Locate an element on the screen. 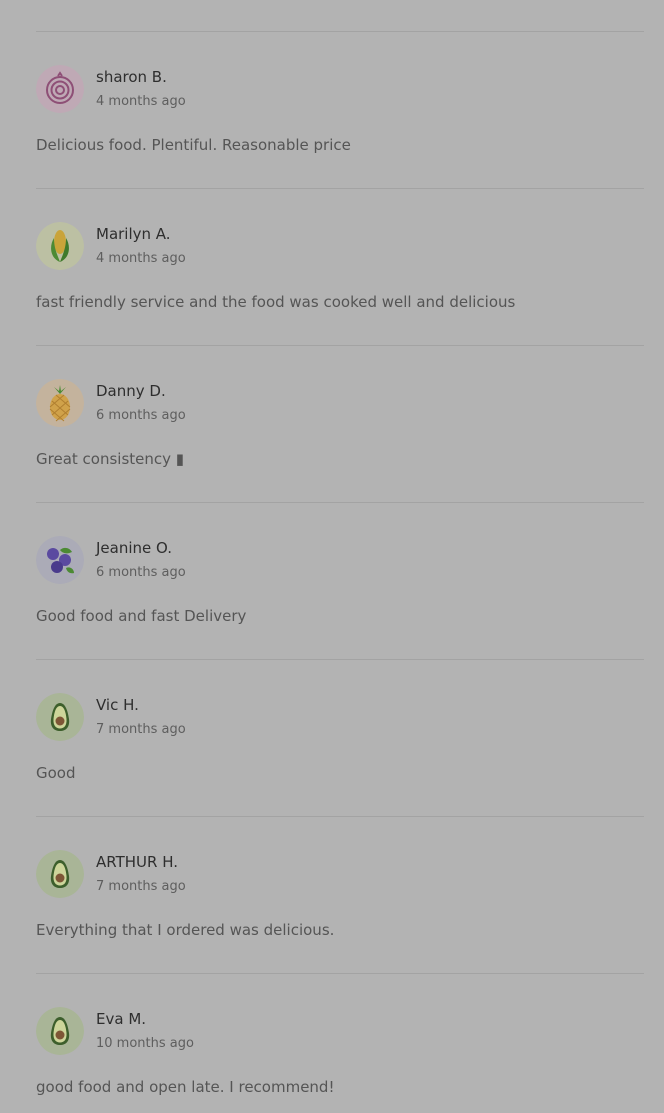  review-date: 10 months ago is located at coordinates (145, 1043).